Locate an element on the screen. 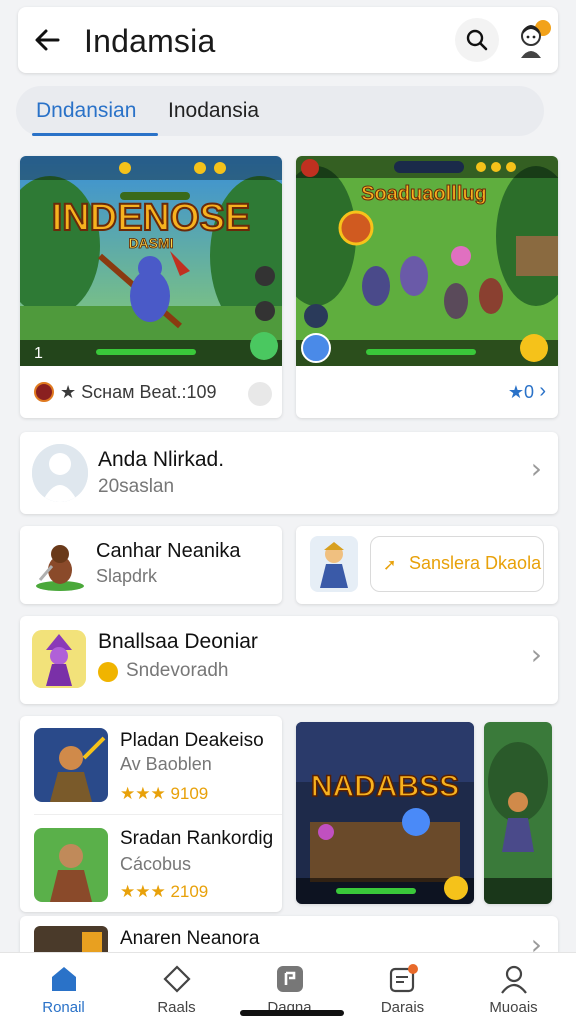 The width and height of the screenshot is (576, 1024). nav-label: Muoais is located at coordinates (513, 1007).